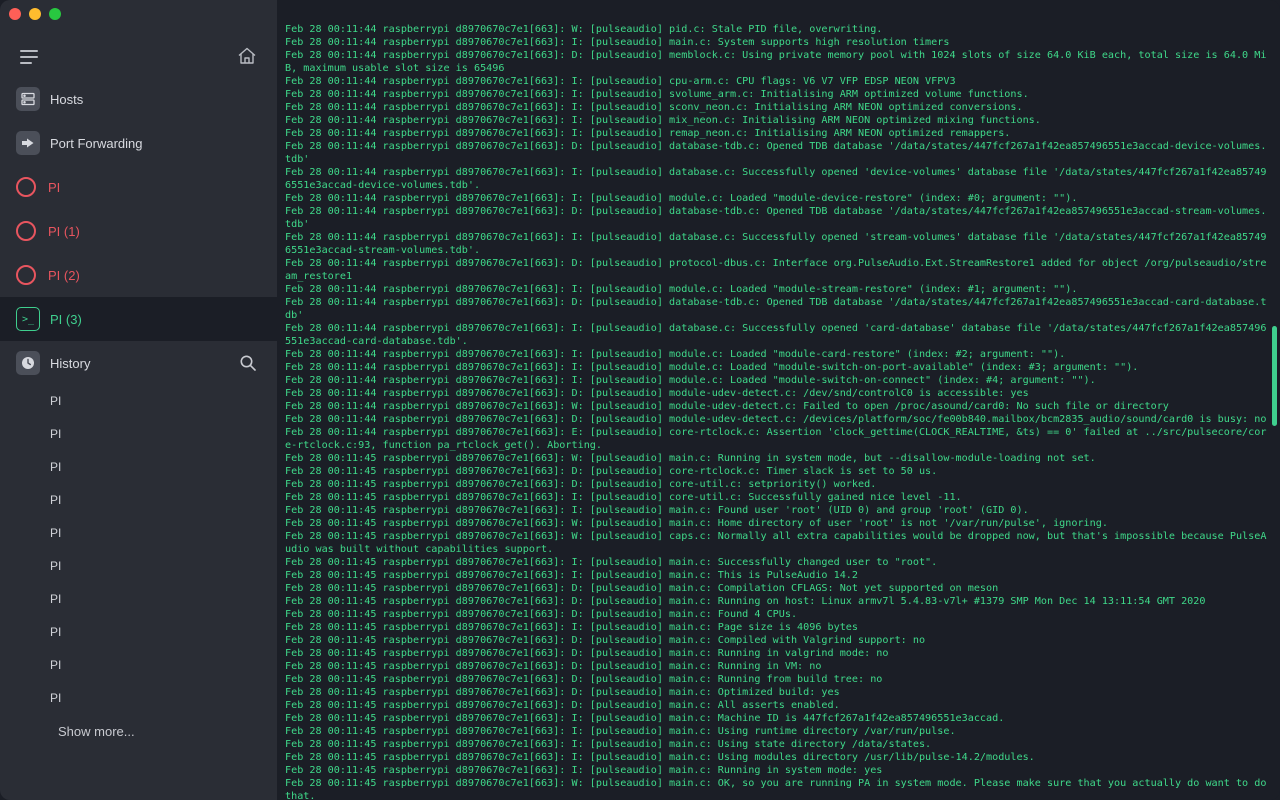  Describe the element at coordinates (96, 143) in the screenshot. I see `sidebar-item-label: Port Forwarding` at that location.